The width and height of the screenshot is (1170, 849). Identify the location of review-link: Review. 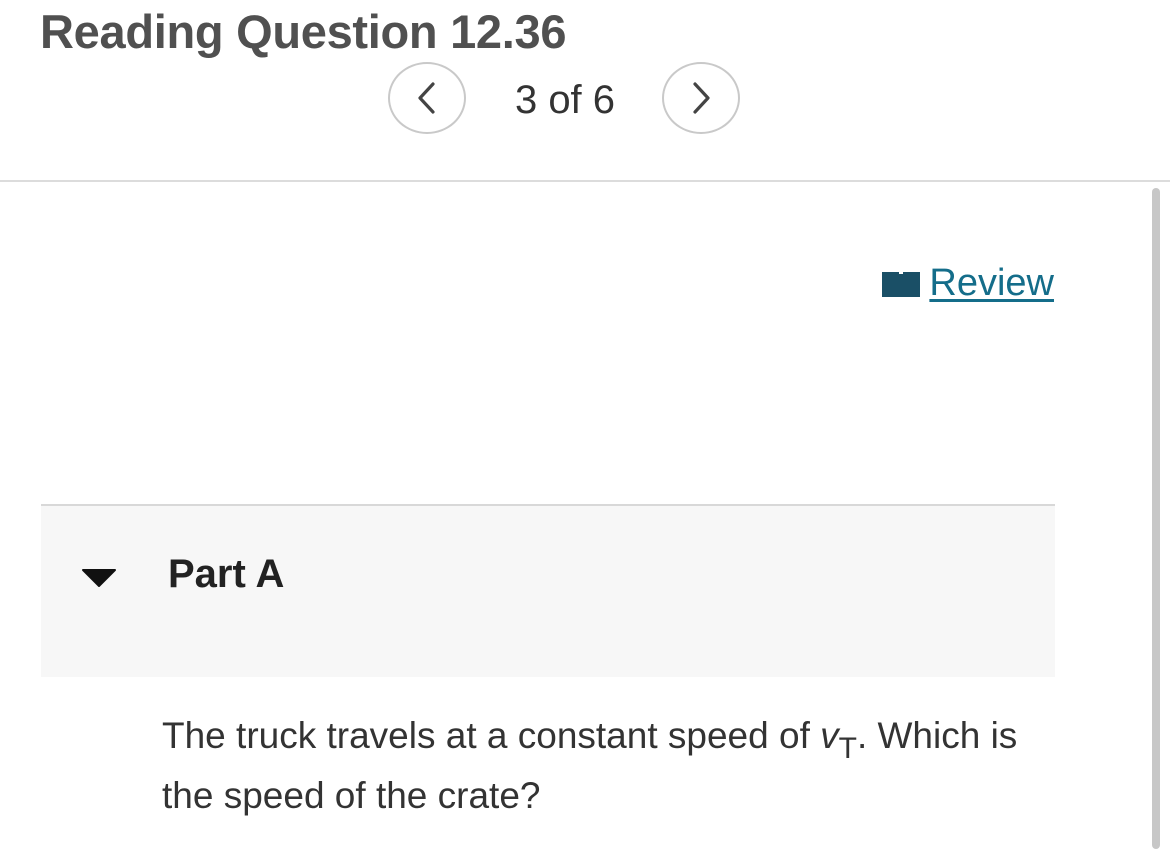
(967, 283).